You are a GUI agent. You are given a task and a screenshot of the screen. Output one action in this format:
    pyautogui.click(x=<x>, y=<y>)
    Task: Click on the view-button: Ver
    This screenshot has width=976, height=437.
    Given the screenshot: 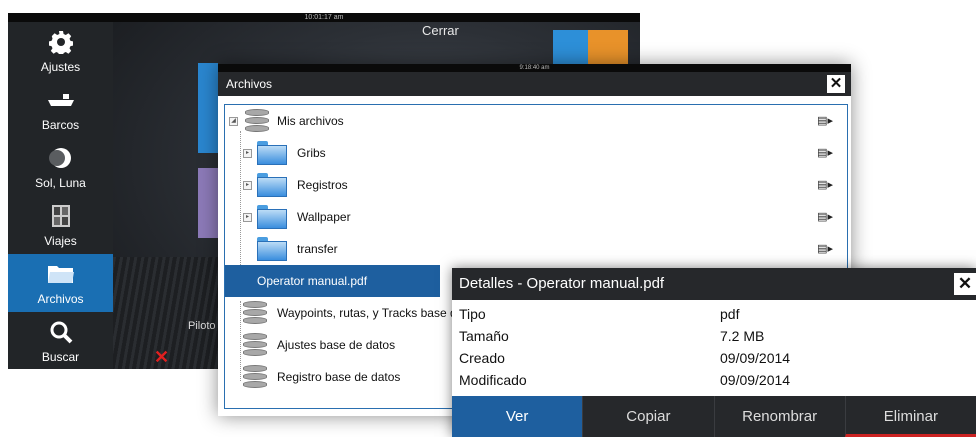 What is the action you would take?
    pyautogui.click(x=517, y=416)
    